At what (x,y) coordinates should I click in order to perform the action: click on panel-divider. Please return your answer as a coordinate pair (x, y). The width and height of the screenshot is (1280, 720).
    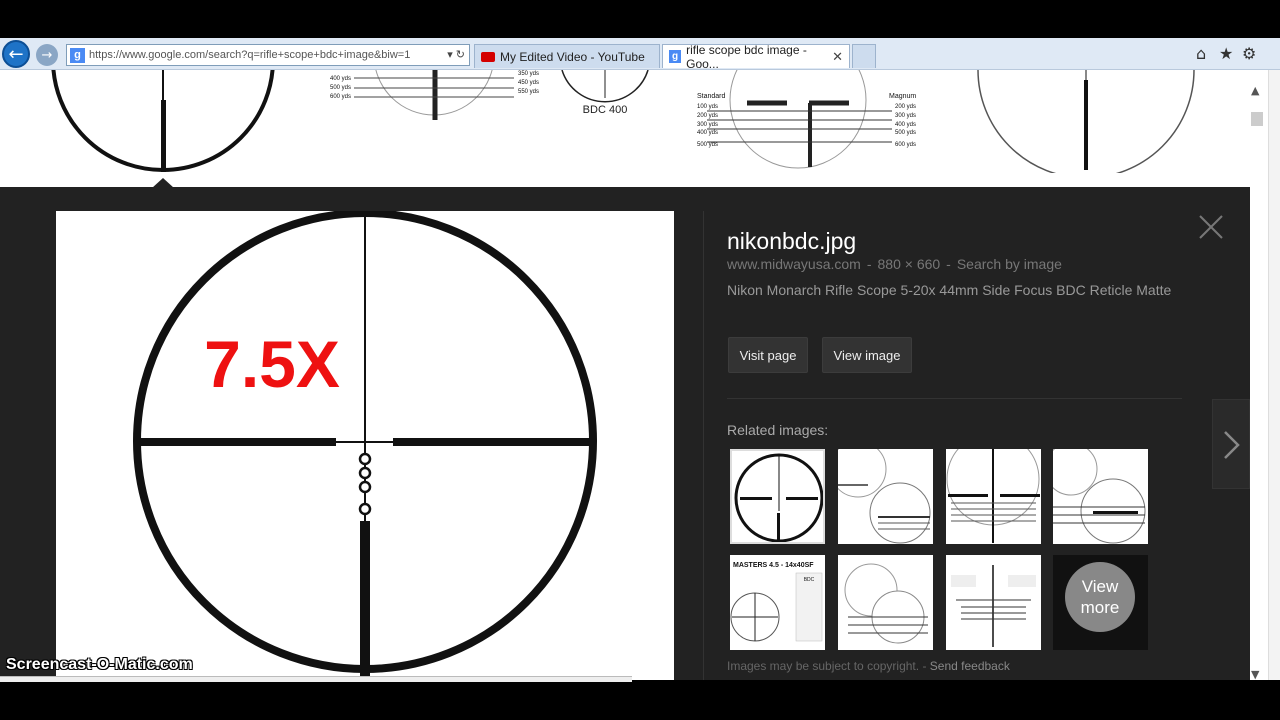
    Looking at the image, I should click on (703, 445).